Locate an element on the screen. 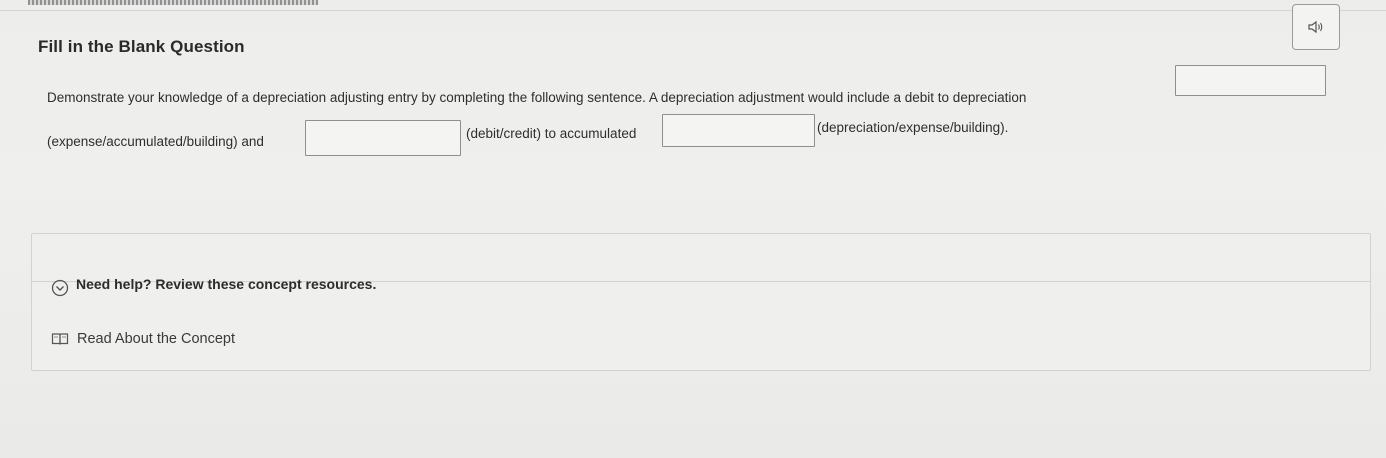 This screenshot has height=458, width=1386. audio-button is located at coordinates (1316, 27).